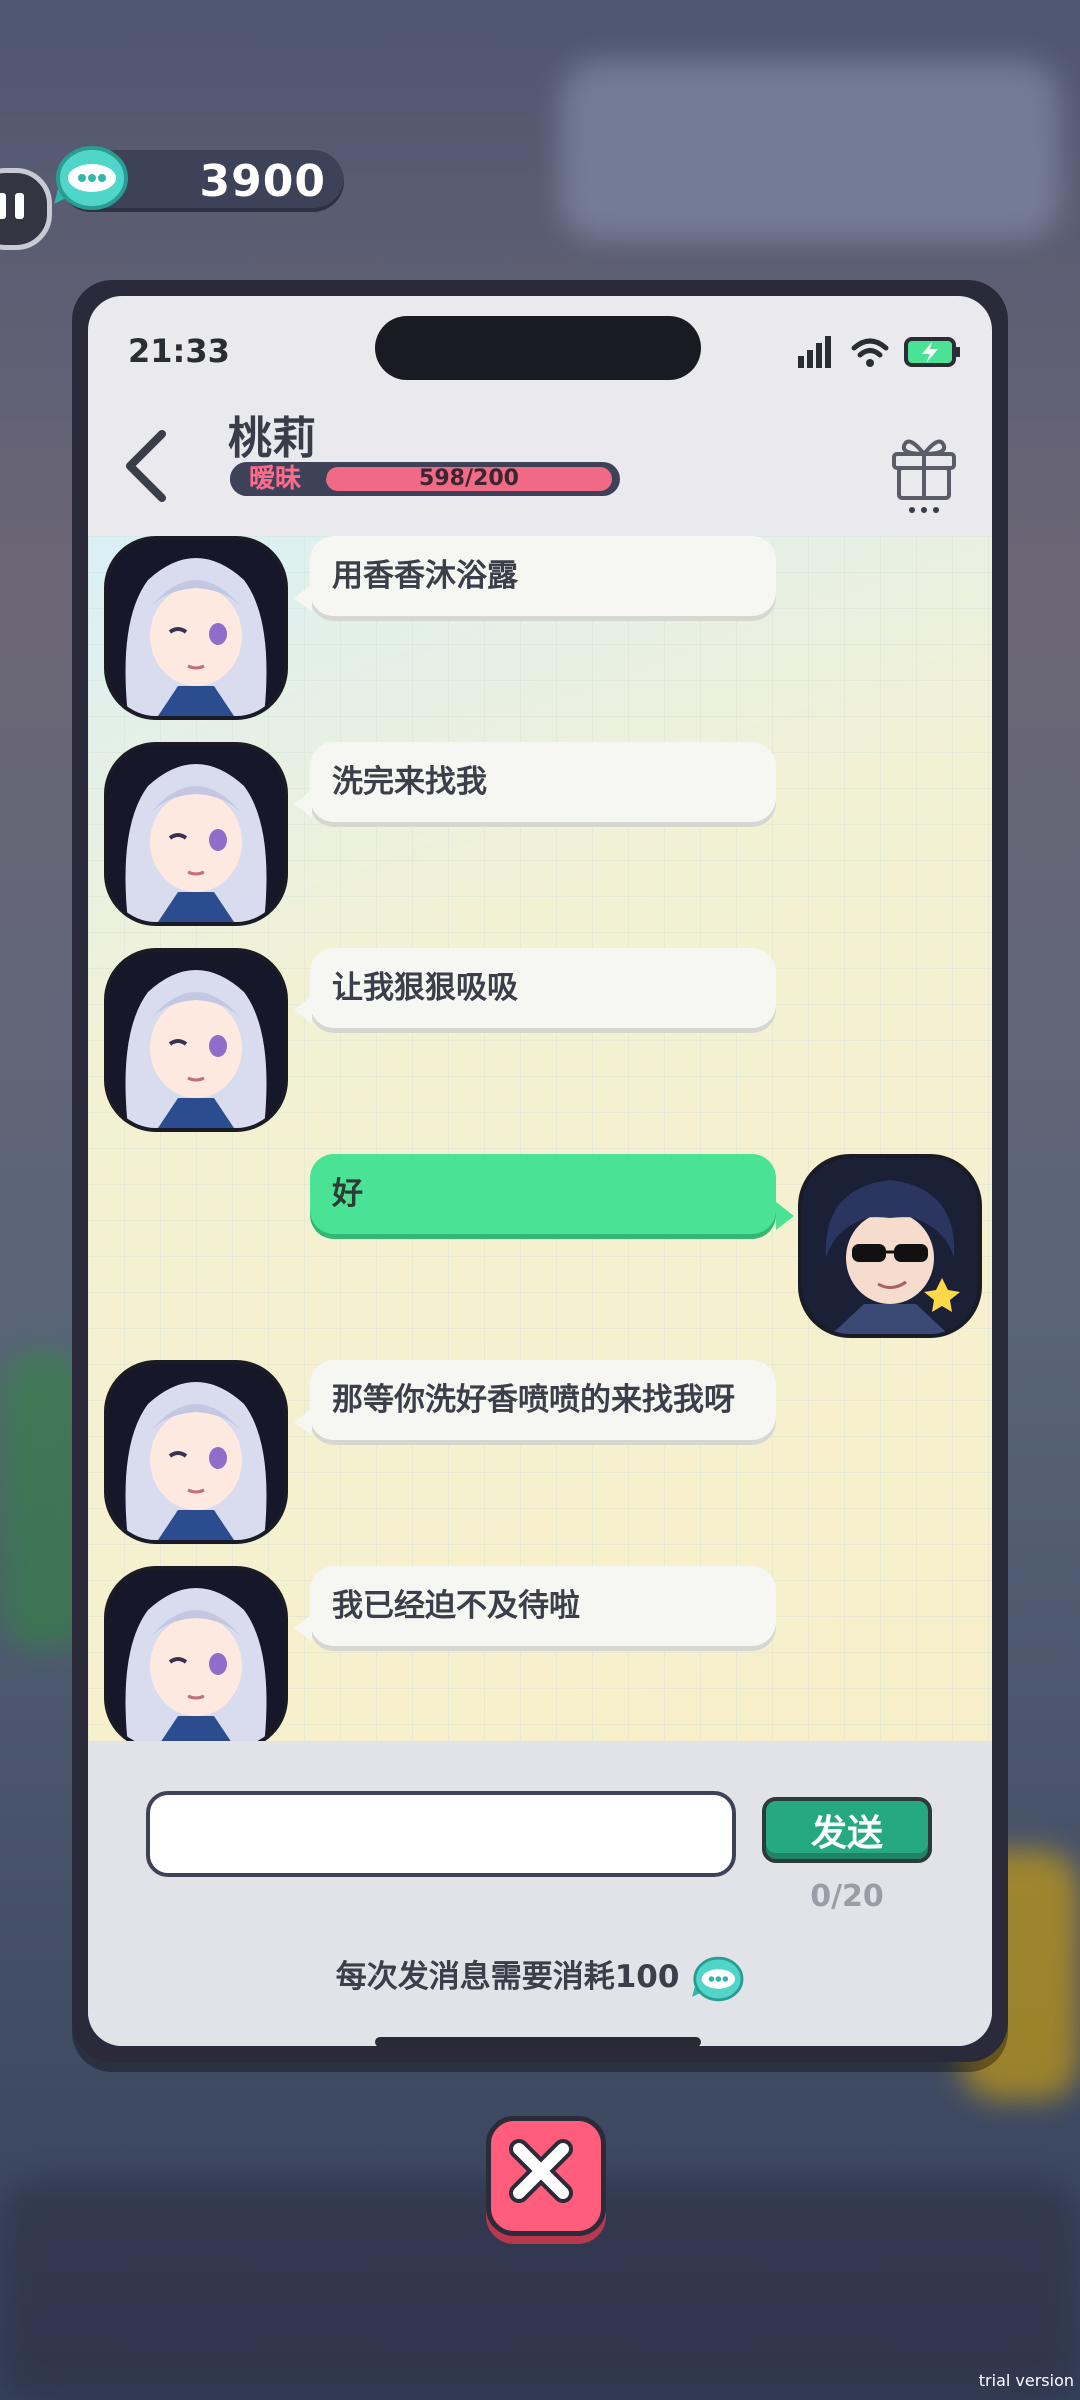  I want to click on message-bubble: 让我狠狠吸吸, so click(535, 988).